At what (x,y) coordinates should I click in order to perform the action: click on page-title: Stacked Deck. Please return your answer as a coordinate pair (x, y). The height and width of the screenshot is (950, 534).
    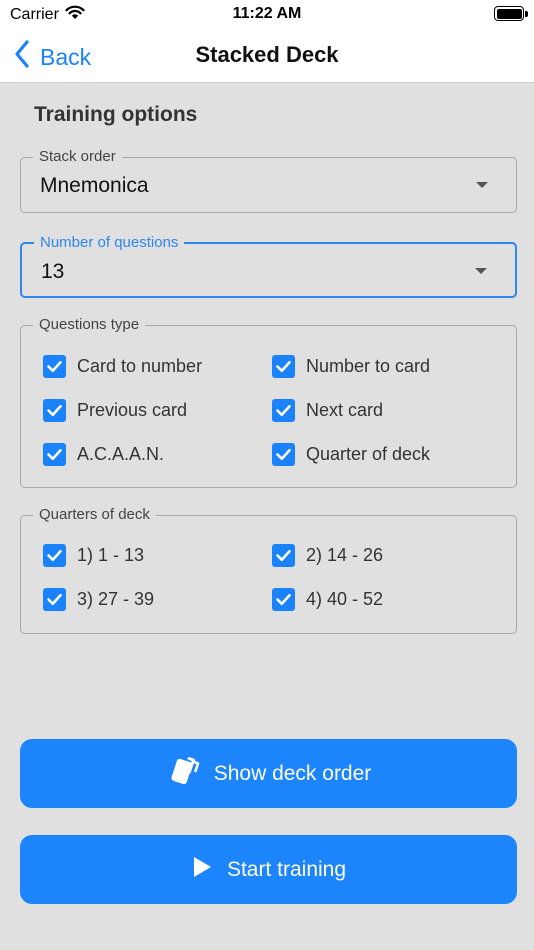
    Looking at the image, I should click on (267, 54).